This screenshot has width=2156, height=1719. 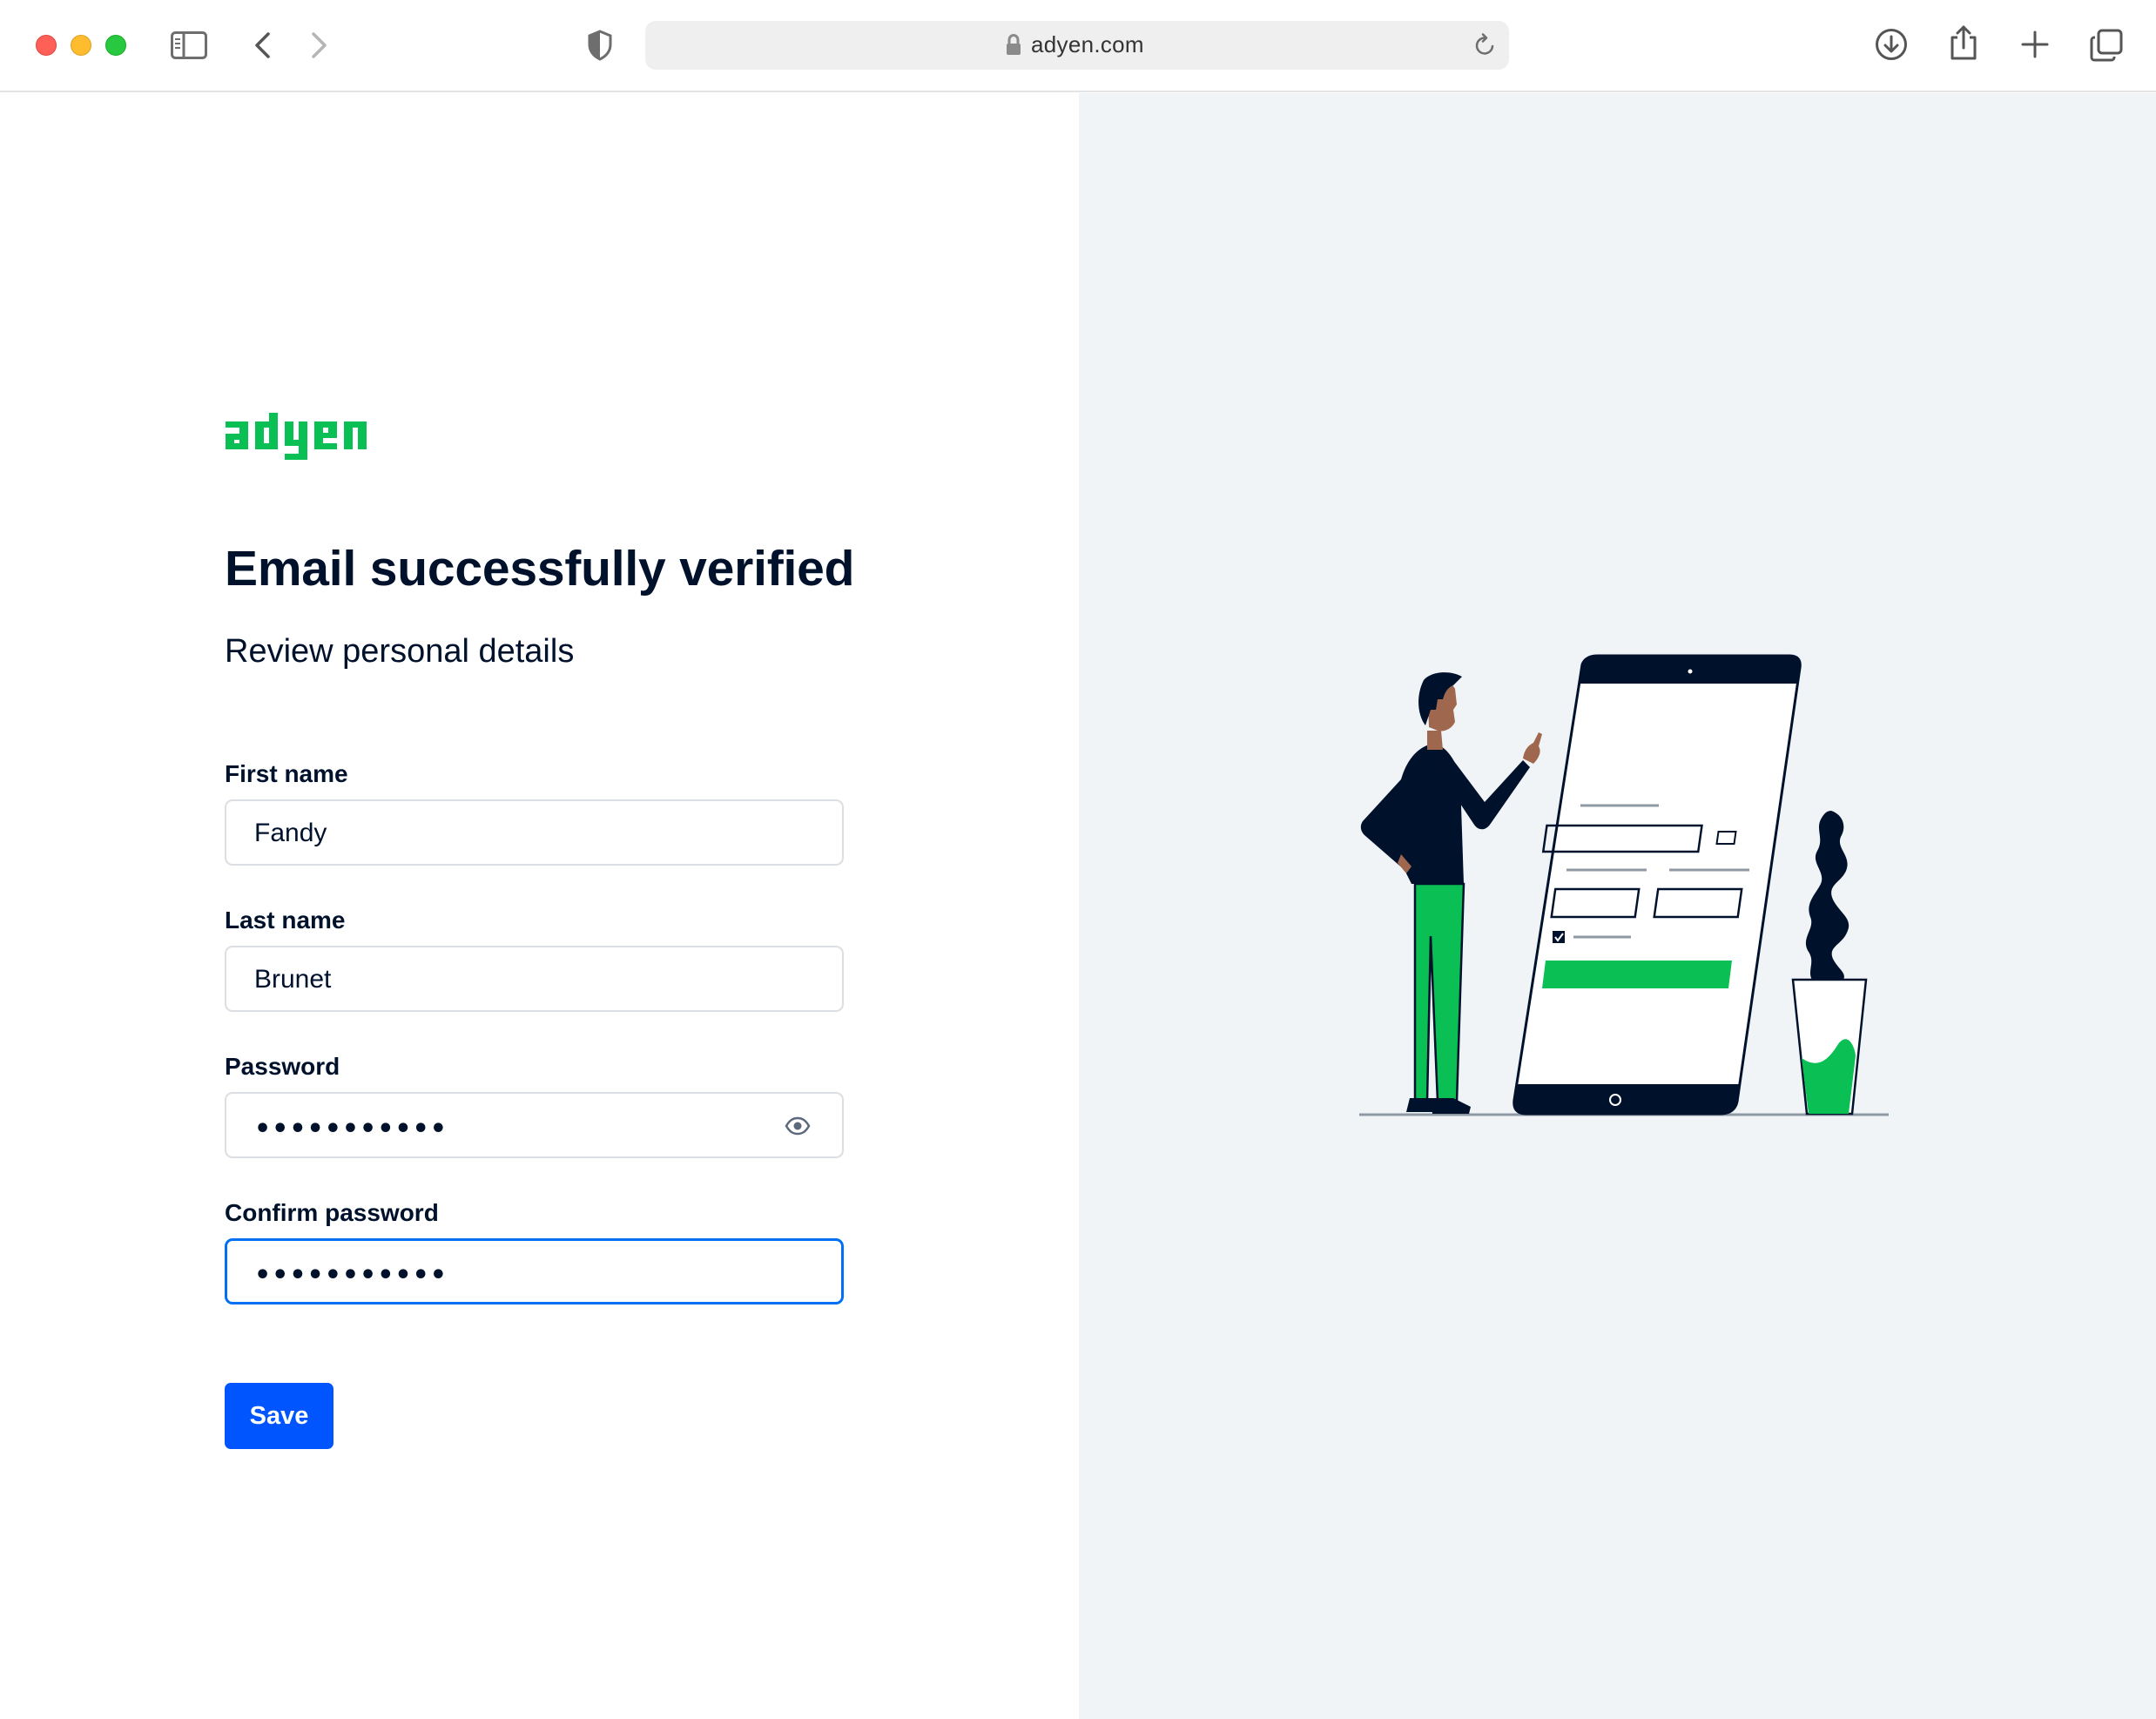 What do you see at coordinates (798, 1128) in the screenshot?
I see `show-password-eye-icon` at bounding box center [798, 1128].